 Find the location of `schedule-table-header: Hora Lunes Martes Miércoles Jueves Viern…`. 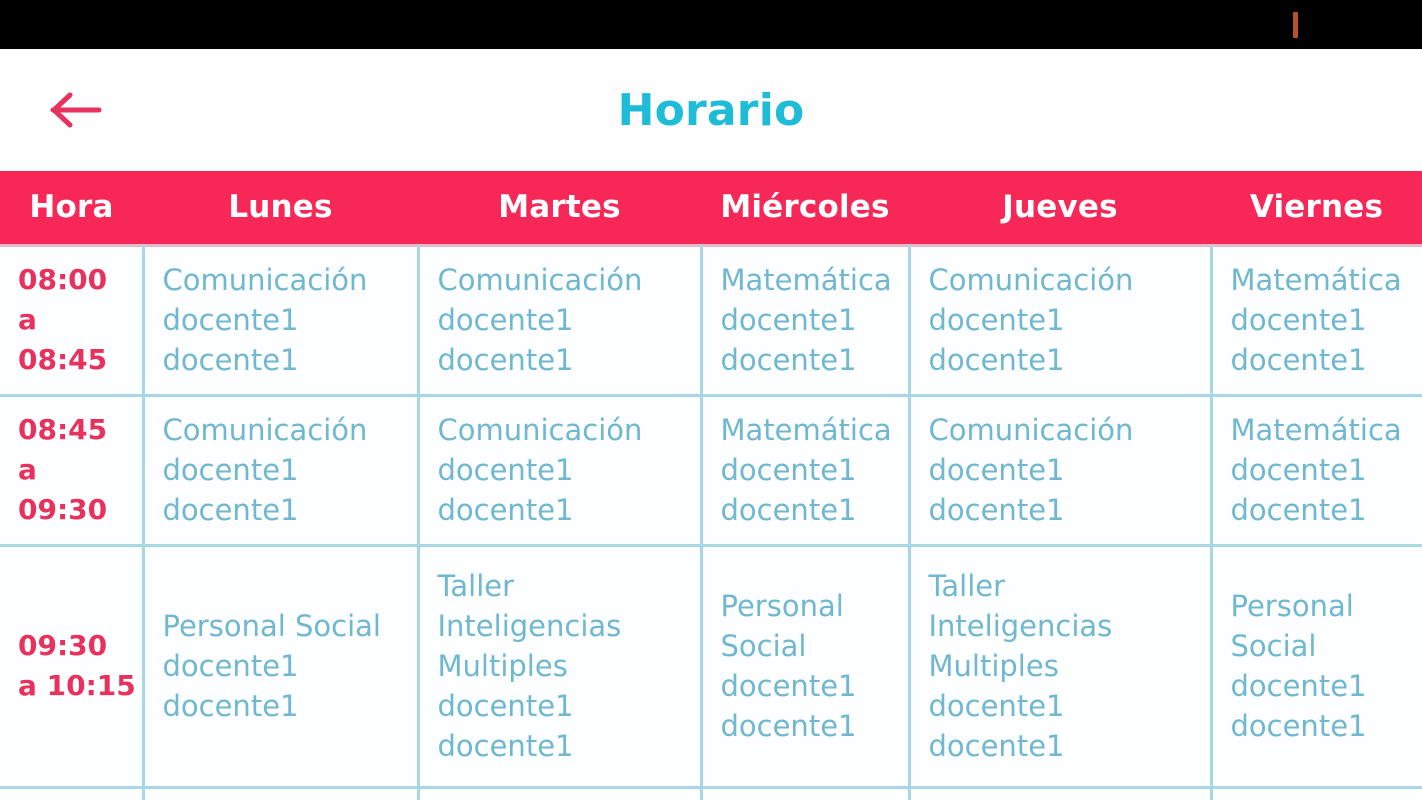

schedule-table-header: Hora Lunes Martes Miércoles Jueves Viern… is located at coordinates (711, 208).